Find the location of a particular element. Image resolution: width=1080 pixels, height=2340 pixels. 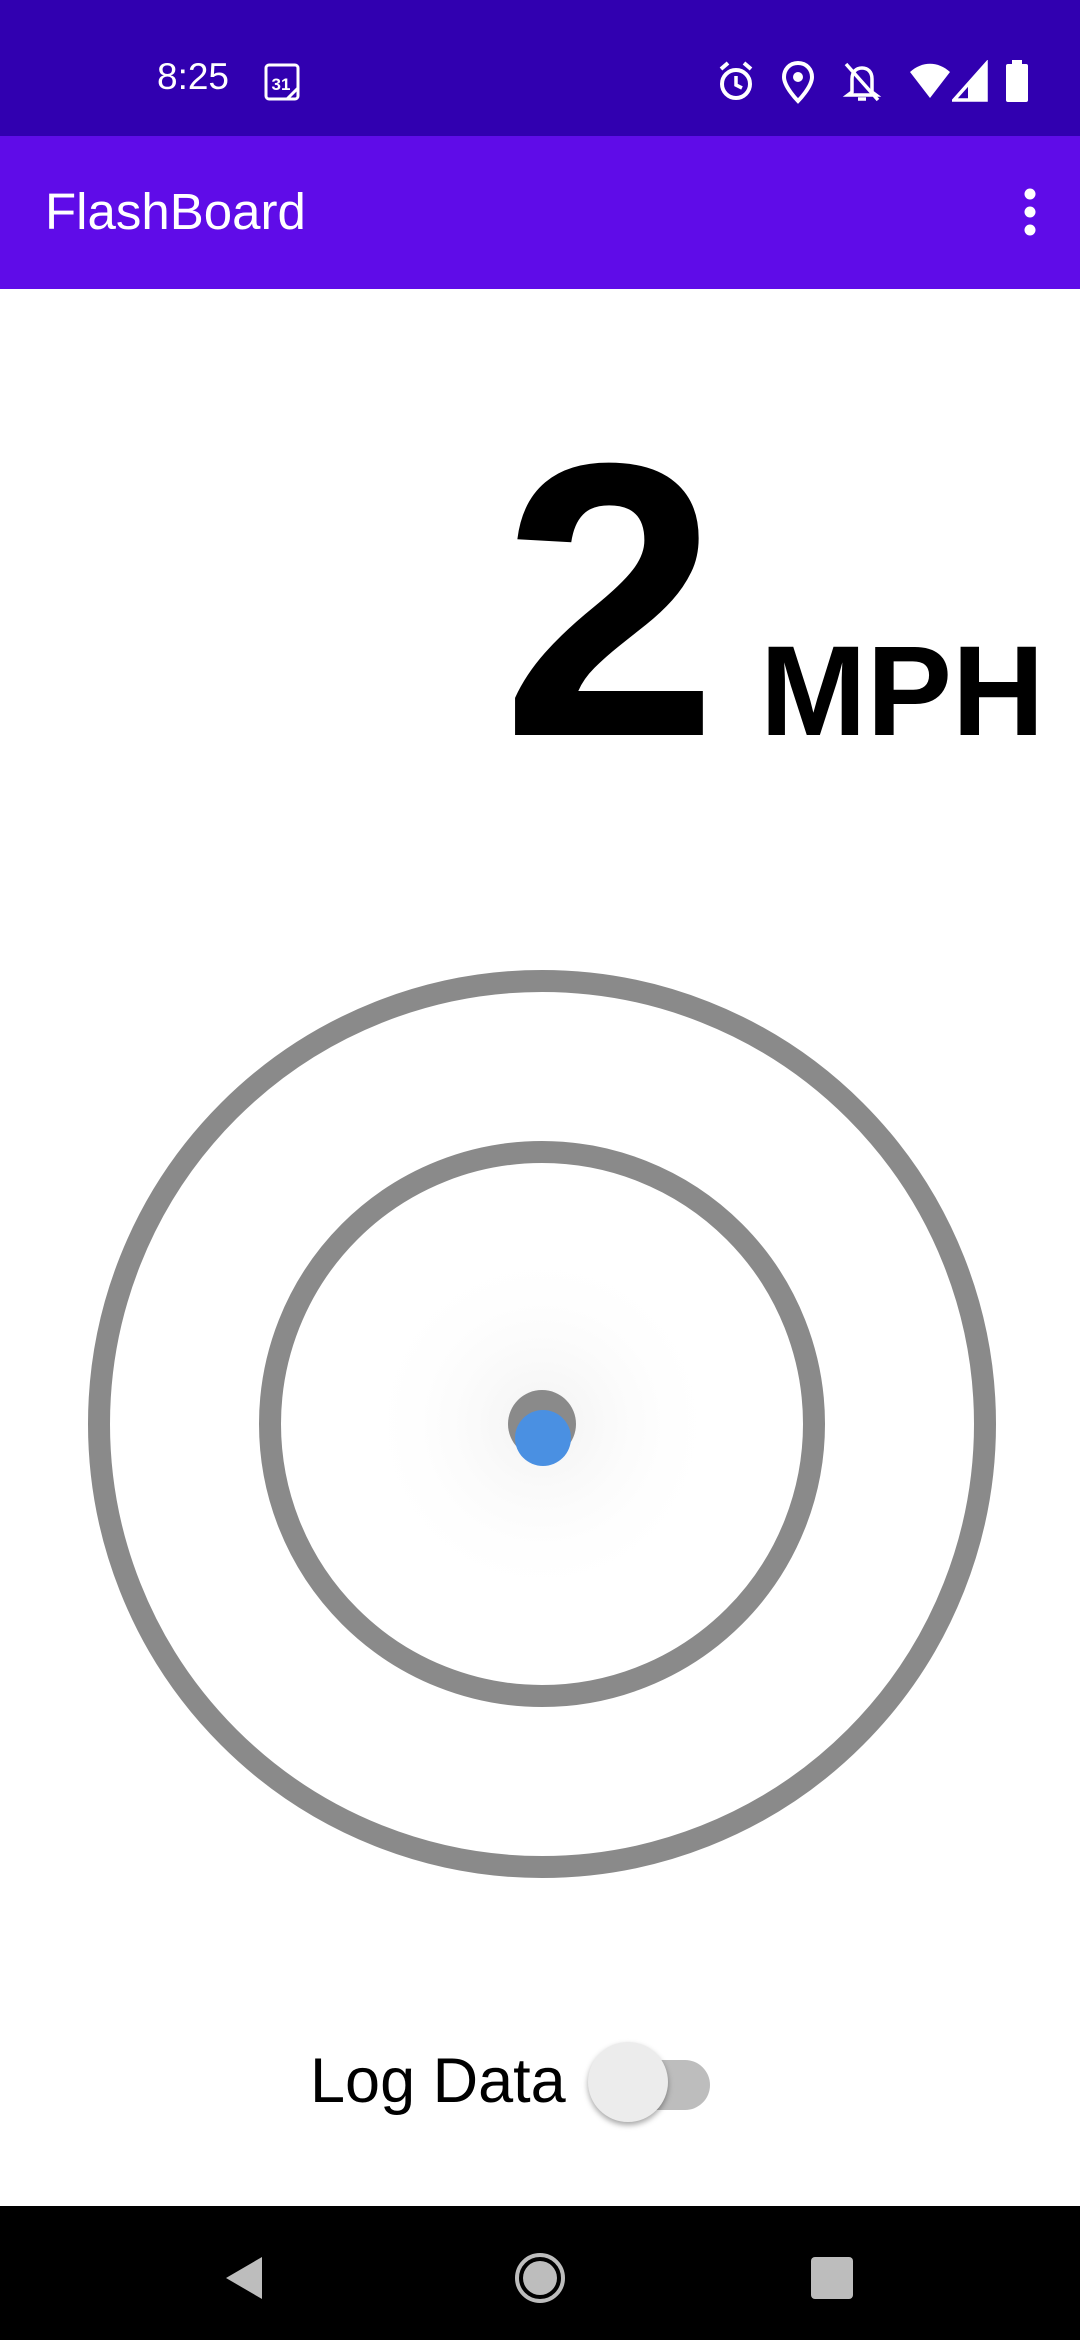

switch-thumb is located at coordinates (628, 2082).